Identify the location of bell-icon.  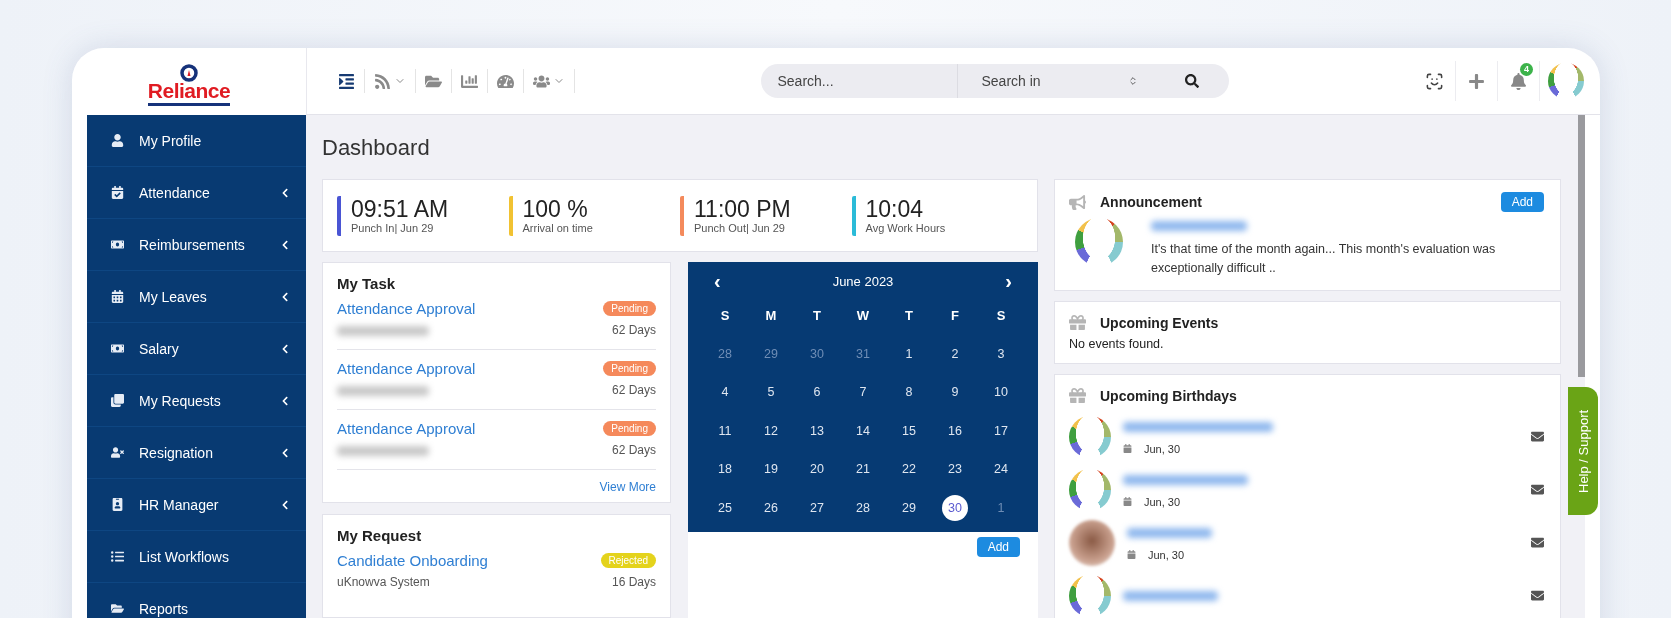
(1518, 81).